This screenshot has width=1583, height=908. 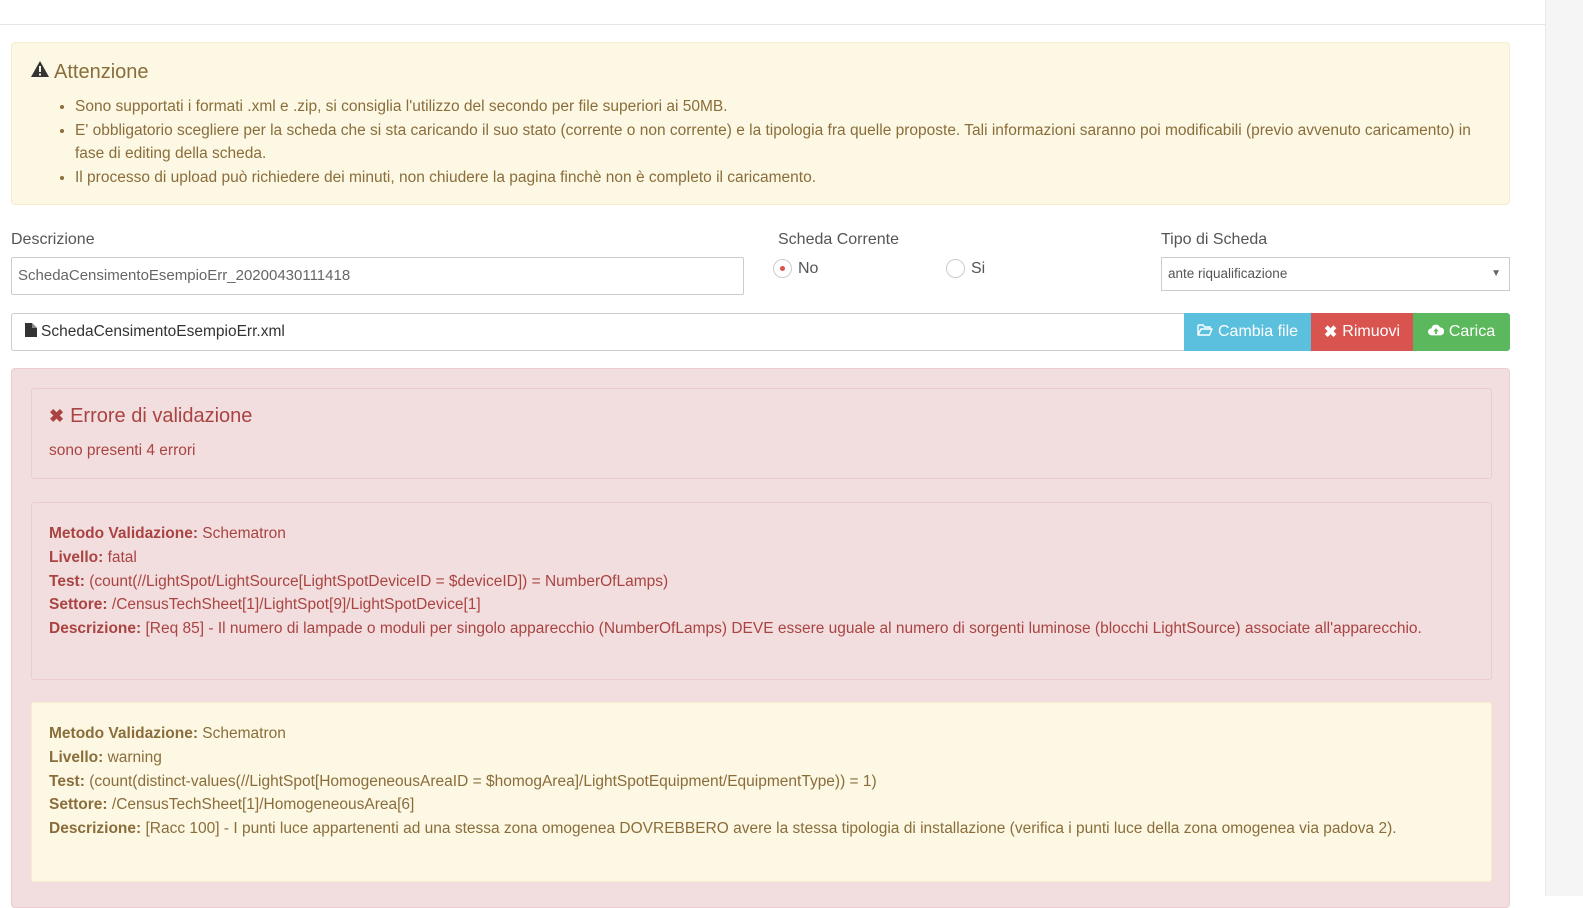 What do you see at coordinates (101, 71) in the screenshot?
I see `alert-title-text: Attenzione` at bounding box center [101, 71].